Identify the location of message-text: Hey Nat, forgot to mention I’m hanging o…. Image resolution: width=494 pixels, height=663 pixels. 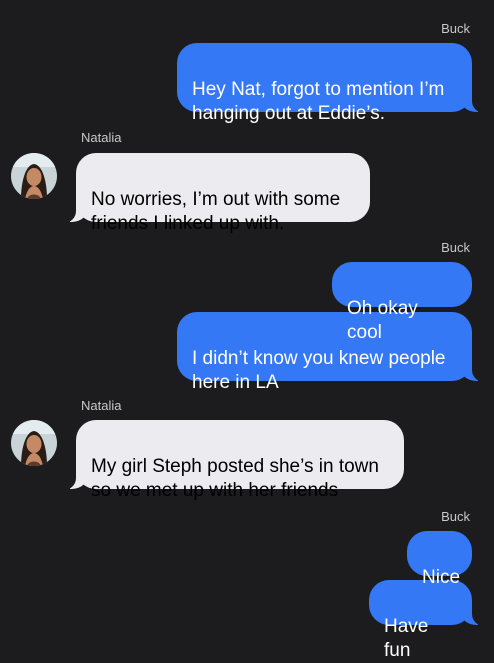
(318, 101).